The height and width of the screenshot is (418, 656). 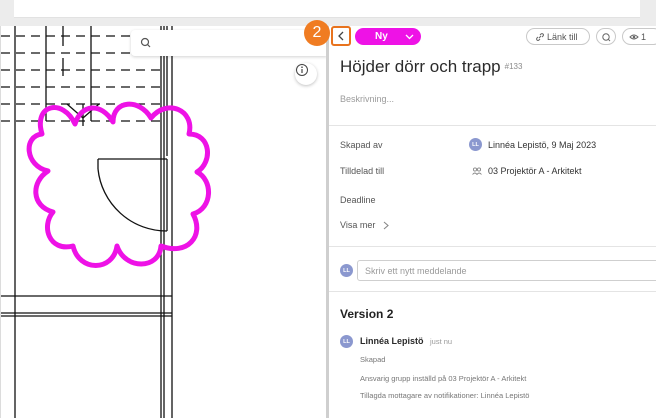 What do you see at coordinates (118, 184) in the screenshot?
I see `cloud-markup` at bounding box center [118, 184].